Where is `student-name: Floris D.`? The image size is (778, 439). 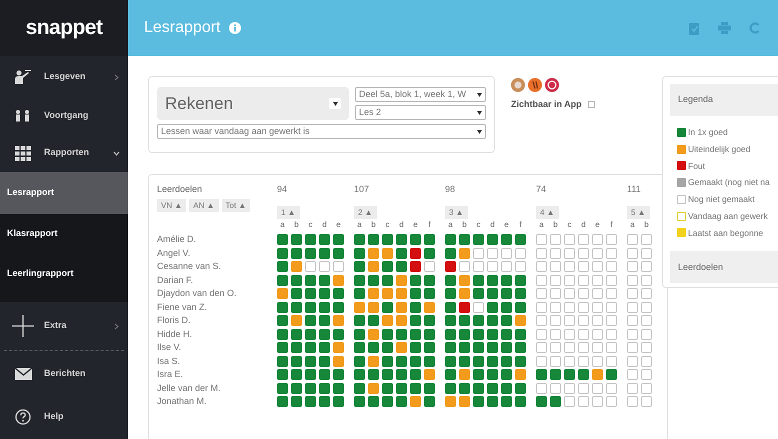 student-name: Floris D. is located at coordinates (174, 320).